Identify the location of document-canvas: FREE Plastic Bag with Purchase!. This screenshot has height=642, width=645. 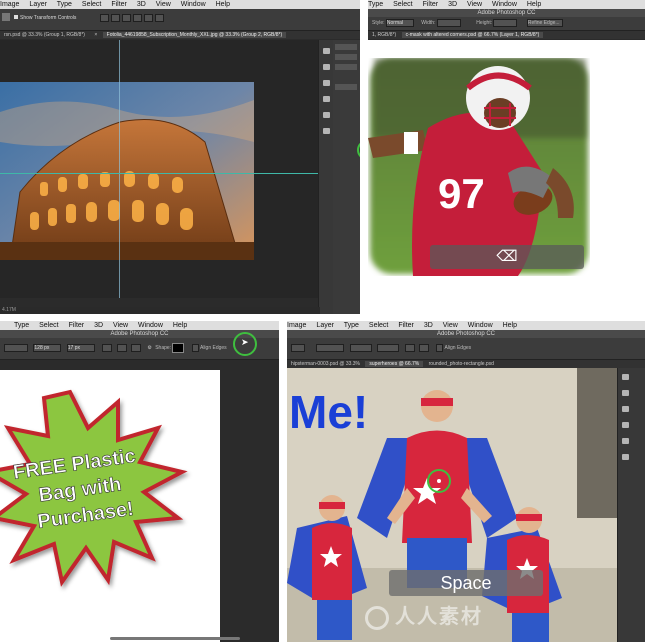
(110, 506).